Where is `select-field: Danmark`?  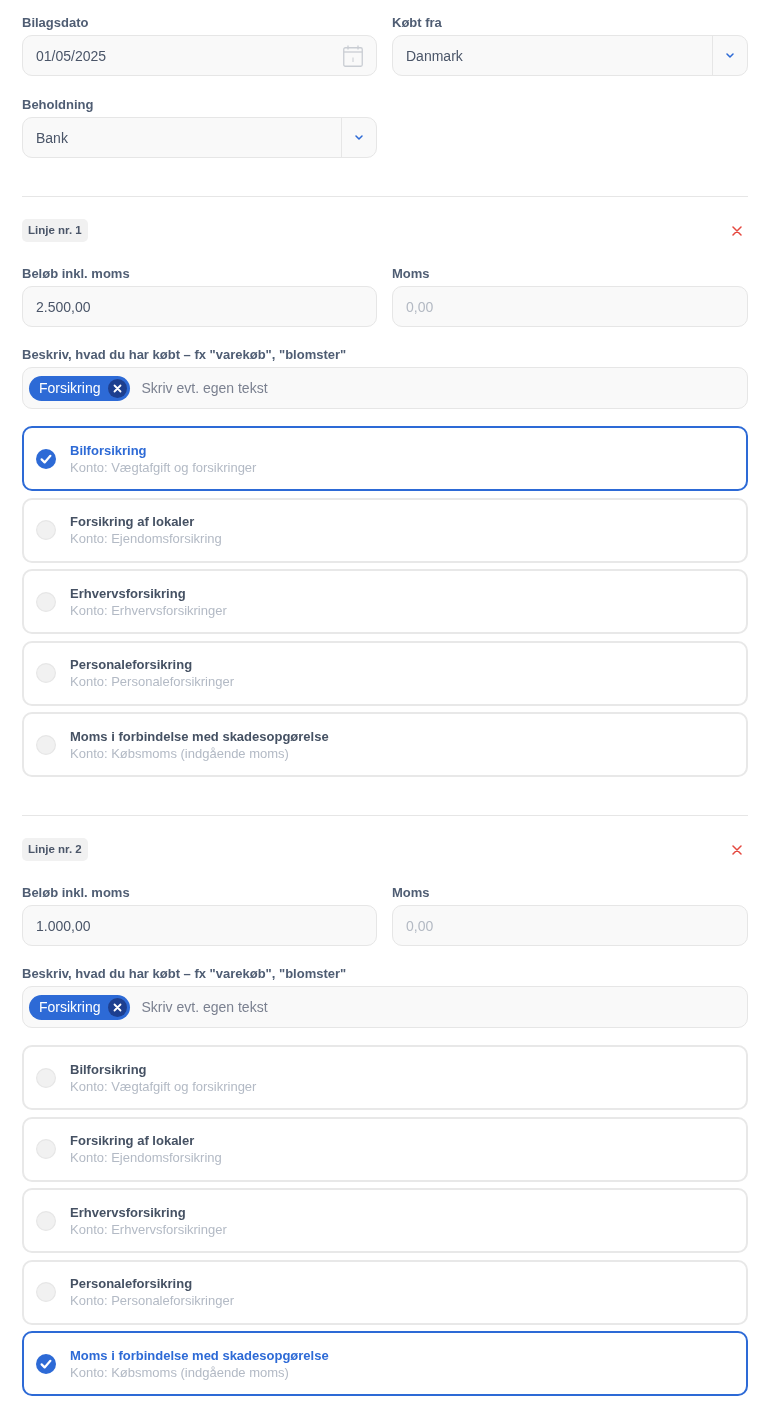 select-field: Danmark is located at coordinates (570, 55).